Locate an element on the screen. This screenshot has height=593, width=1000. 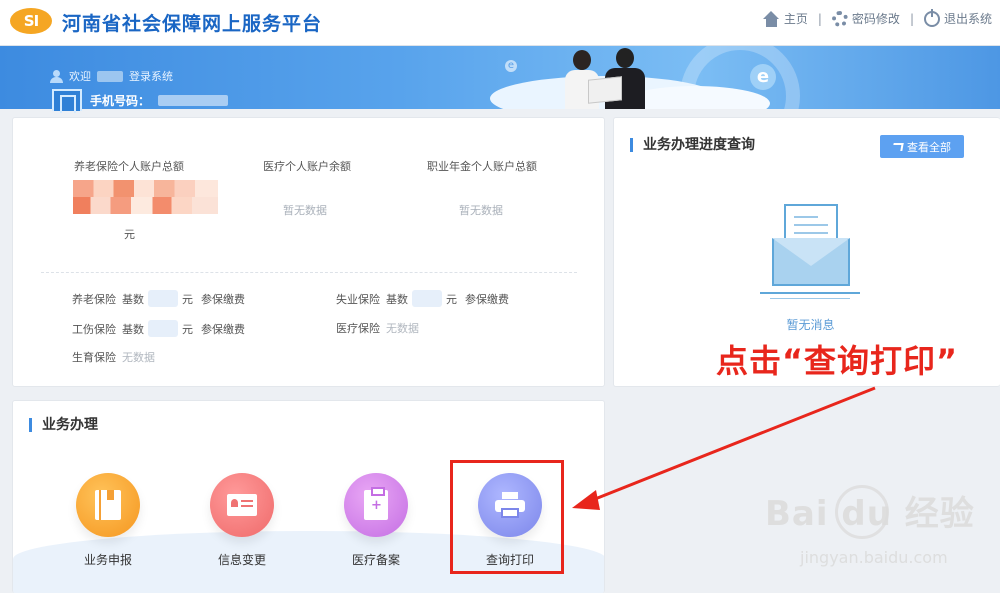
site-logo: SI is located at coordinates (31, 21).